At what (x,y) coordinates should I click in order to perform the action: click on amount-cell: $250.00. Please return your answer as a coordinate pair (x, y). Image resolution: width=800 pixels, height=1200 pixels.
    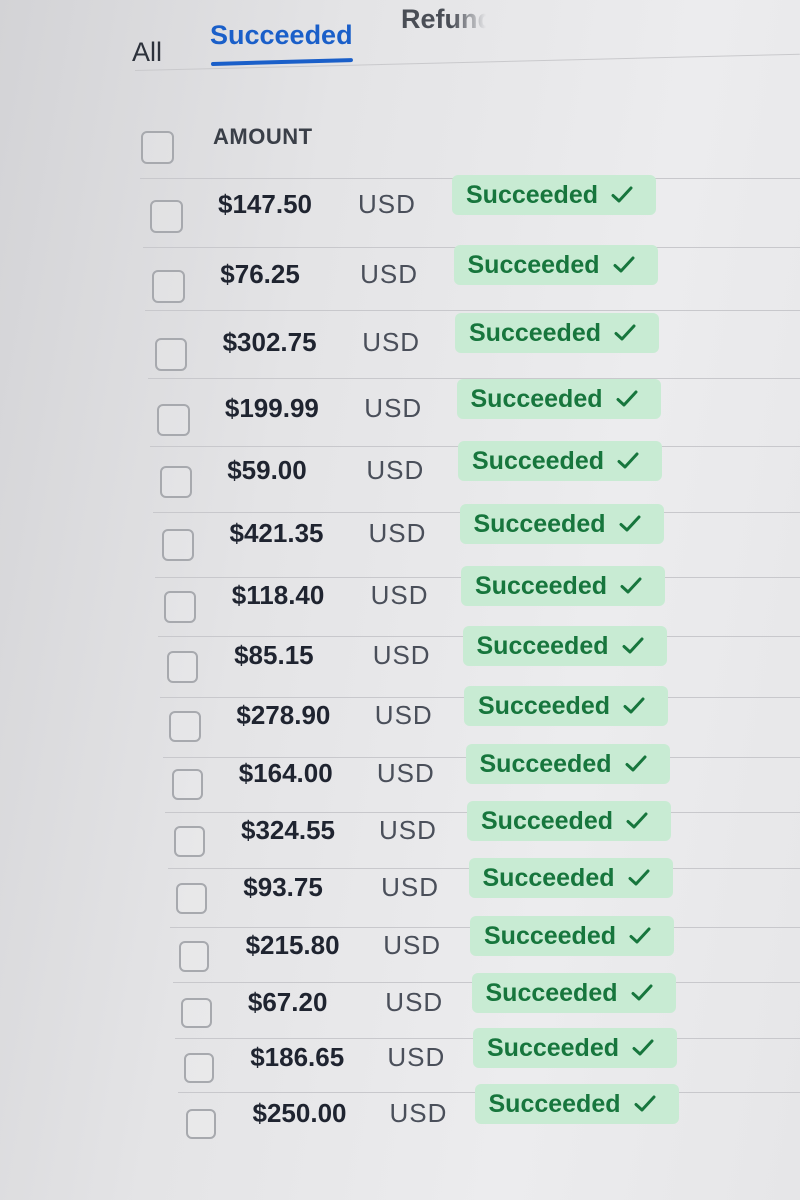
    Looking at the image, I should click on (299, 1113).